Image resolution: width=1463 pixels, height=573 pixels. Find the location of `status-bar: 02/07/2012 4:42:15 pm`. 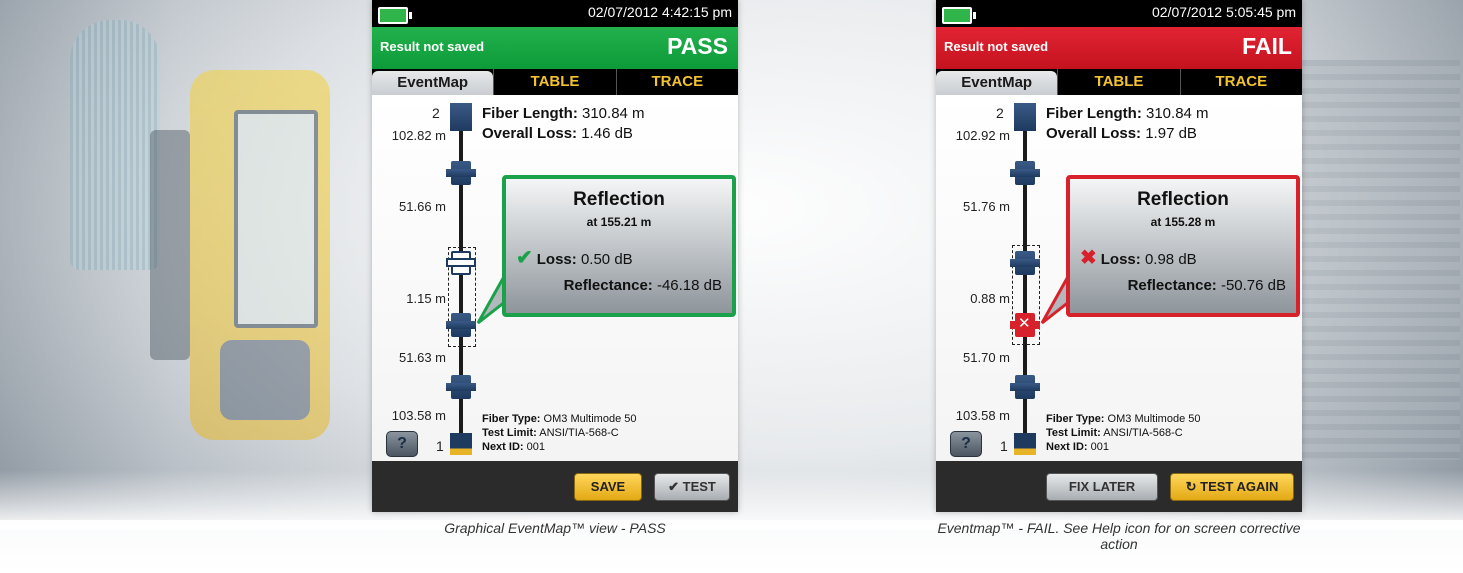

status-bar: 02/07/2012 4:42:15 pm is located at coordinates (555, 13).